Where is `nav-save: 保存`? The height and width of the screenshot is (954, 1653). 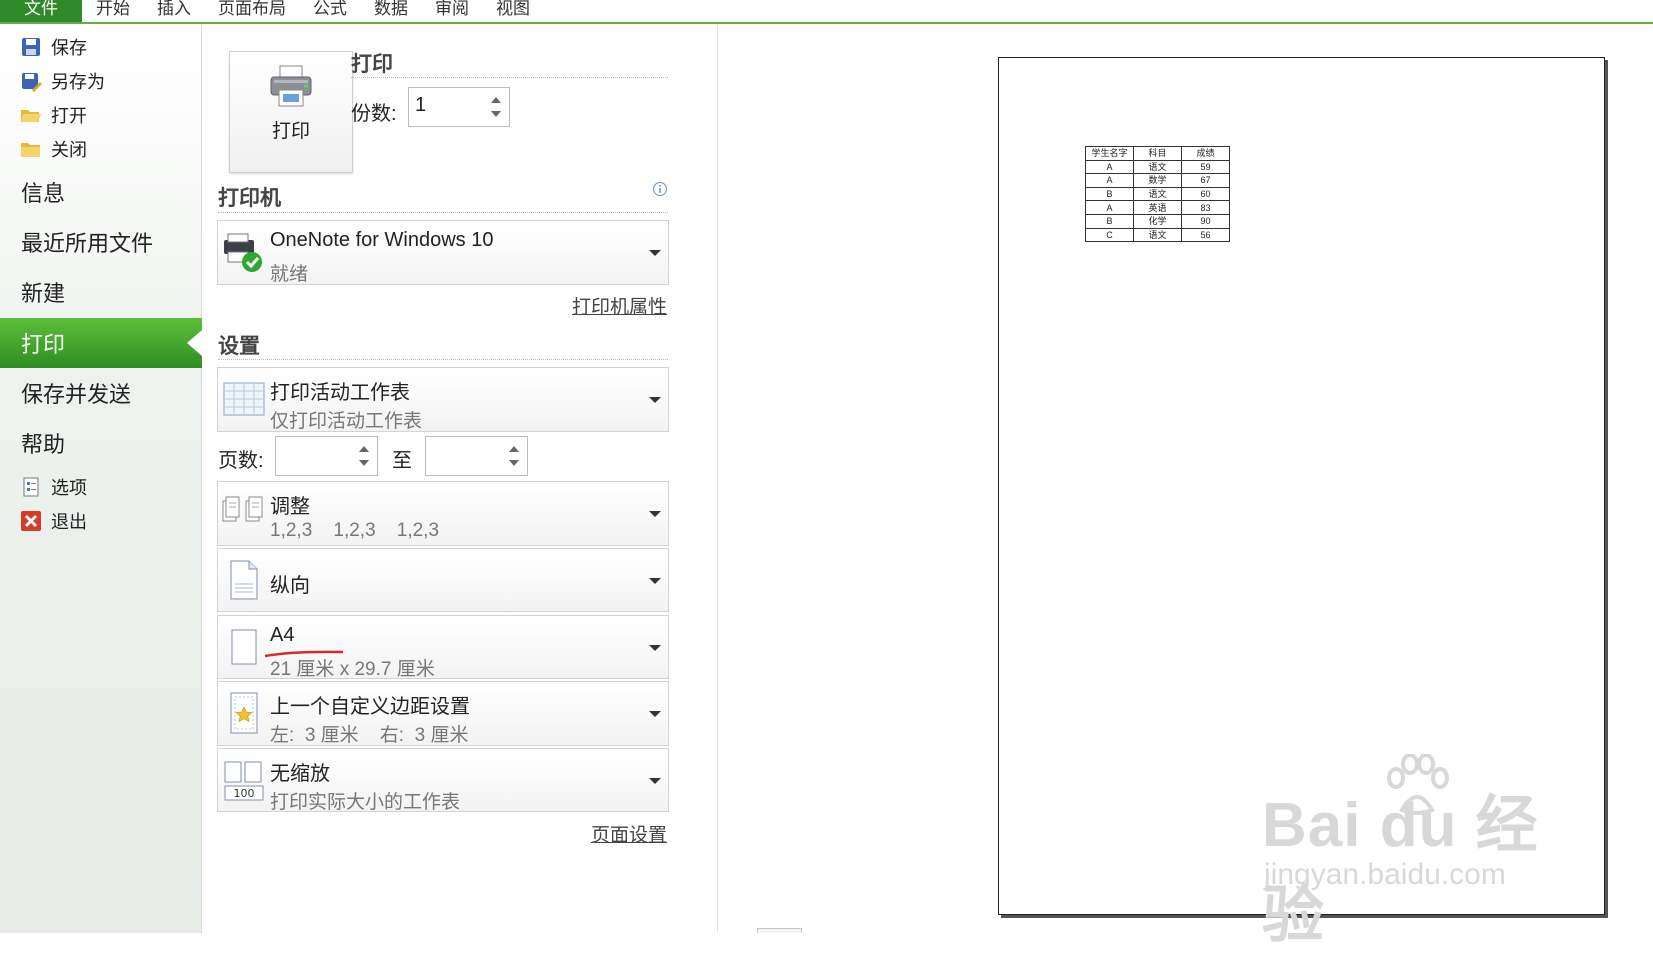
nav-save: 保存 is located at coordinates (105, 47).